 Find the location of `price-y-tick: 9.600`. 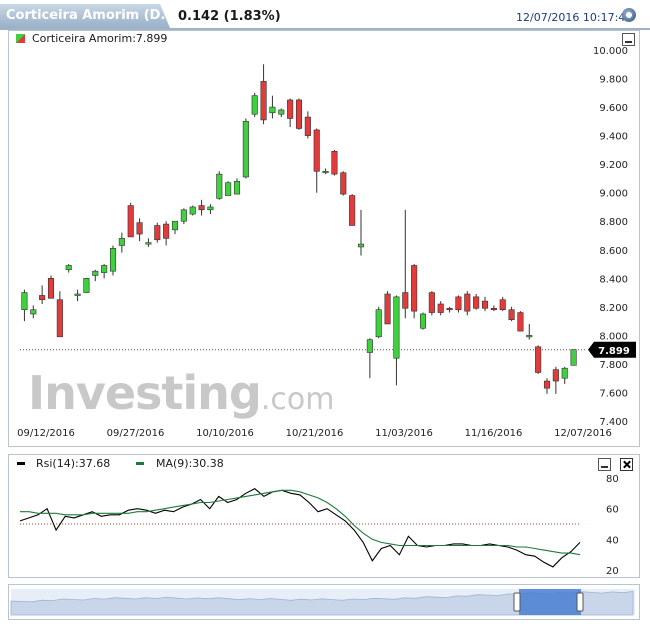

price-y-tick: 9.600 is located at coordinates (613, 108).